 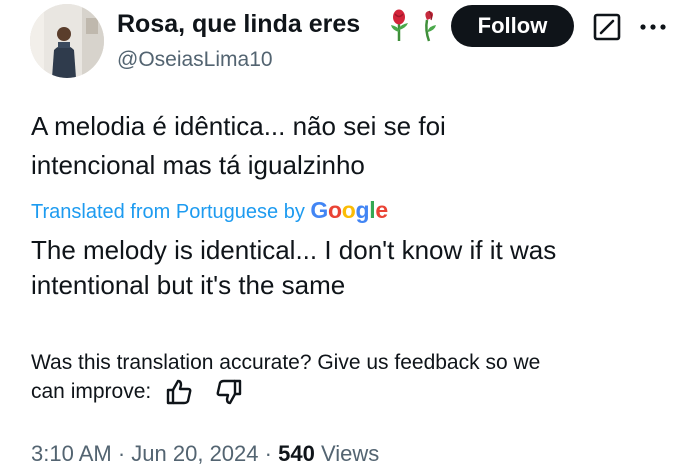 What do you see at coordinates (91, 391) in the screenshot?
I see `feedback-line-2: can improve:` at bounding box center [91, 391].